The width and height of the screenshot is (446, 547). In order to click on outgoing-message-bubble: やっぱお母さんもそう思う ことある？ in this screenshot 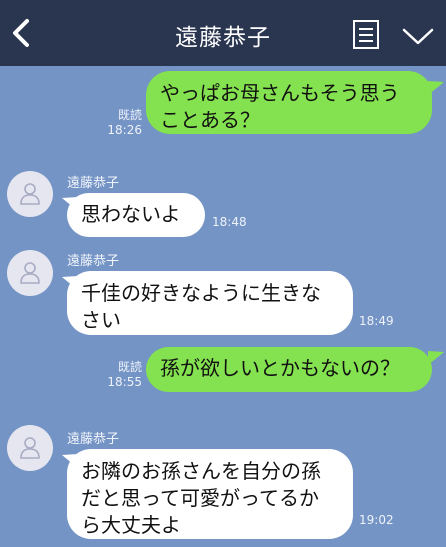, I will do `click(289, 102)`.